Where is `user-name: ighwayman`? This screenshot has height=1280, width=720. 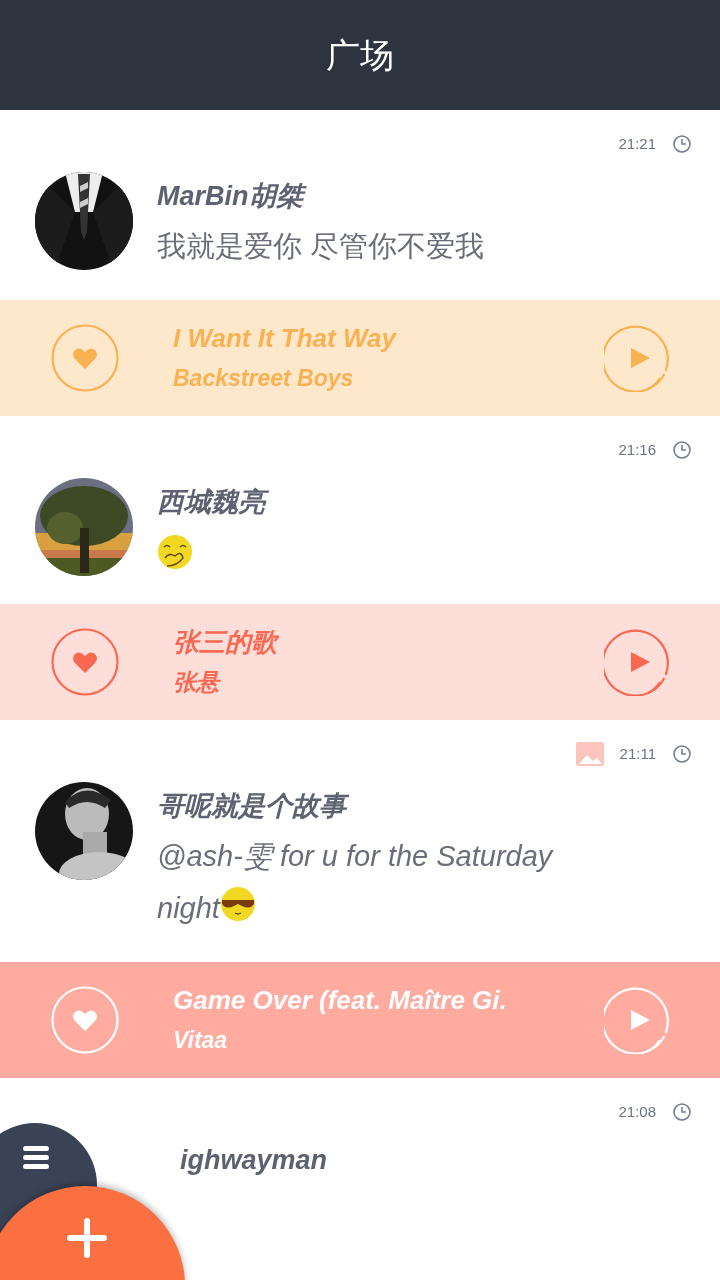
user-name: ighwayman is located at coordinates (254, 1160).